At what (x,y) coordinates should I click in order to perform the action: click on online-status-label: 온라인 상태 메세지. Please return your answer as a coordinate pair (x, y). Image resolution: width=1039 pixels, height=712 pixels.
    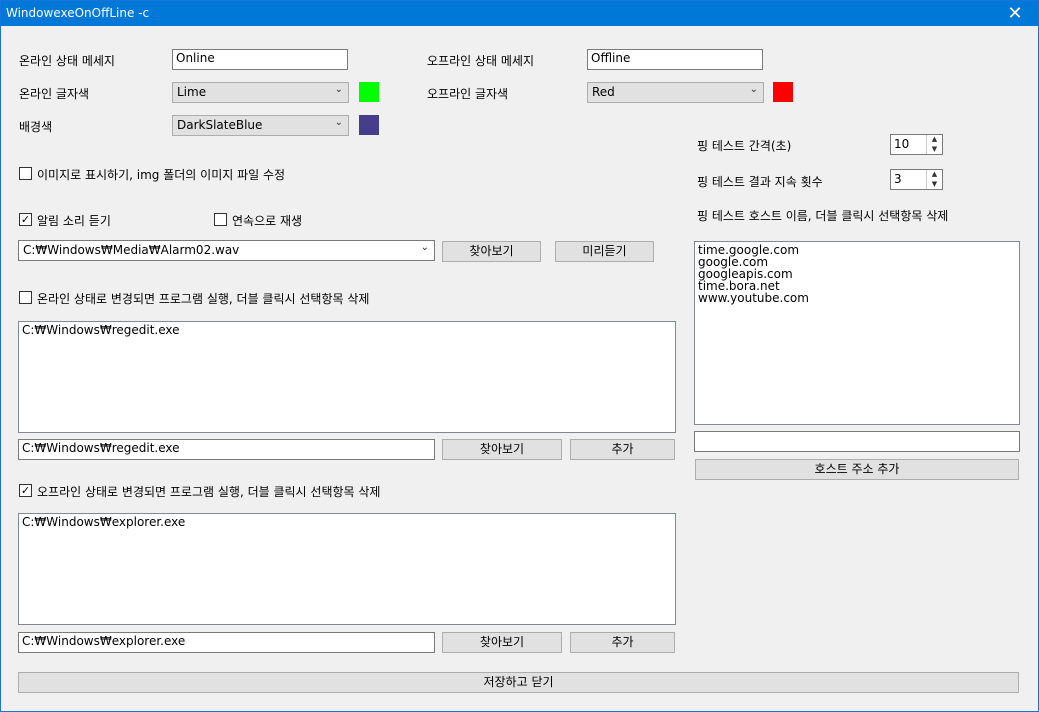
    Looking at the image, I should click on (67, 61).